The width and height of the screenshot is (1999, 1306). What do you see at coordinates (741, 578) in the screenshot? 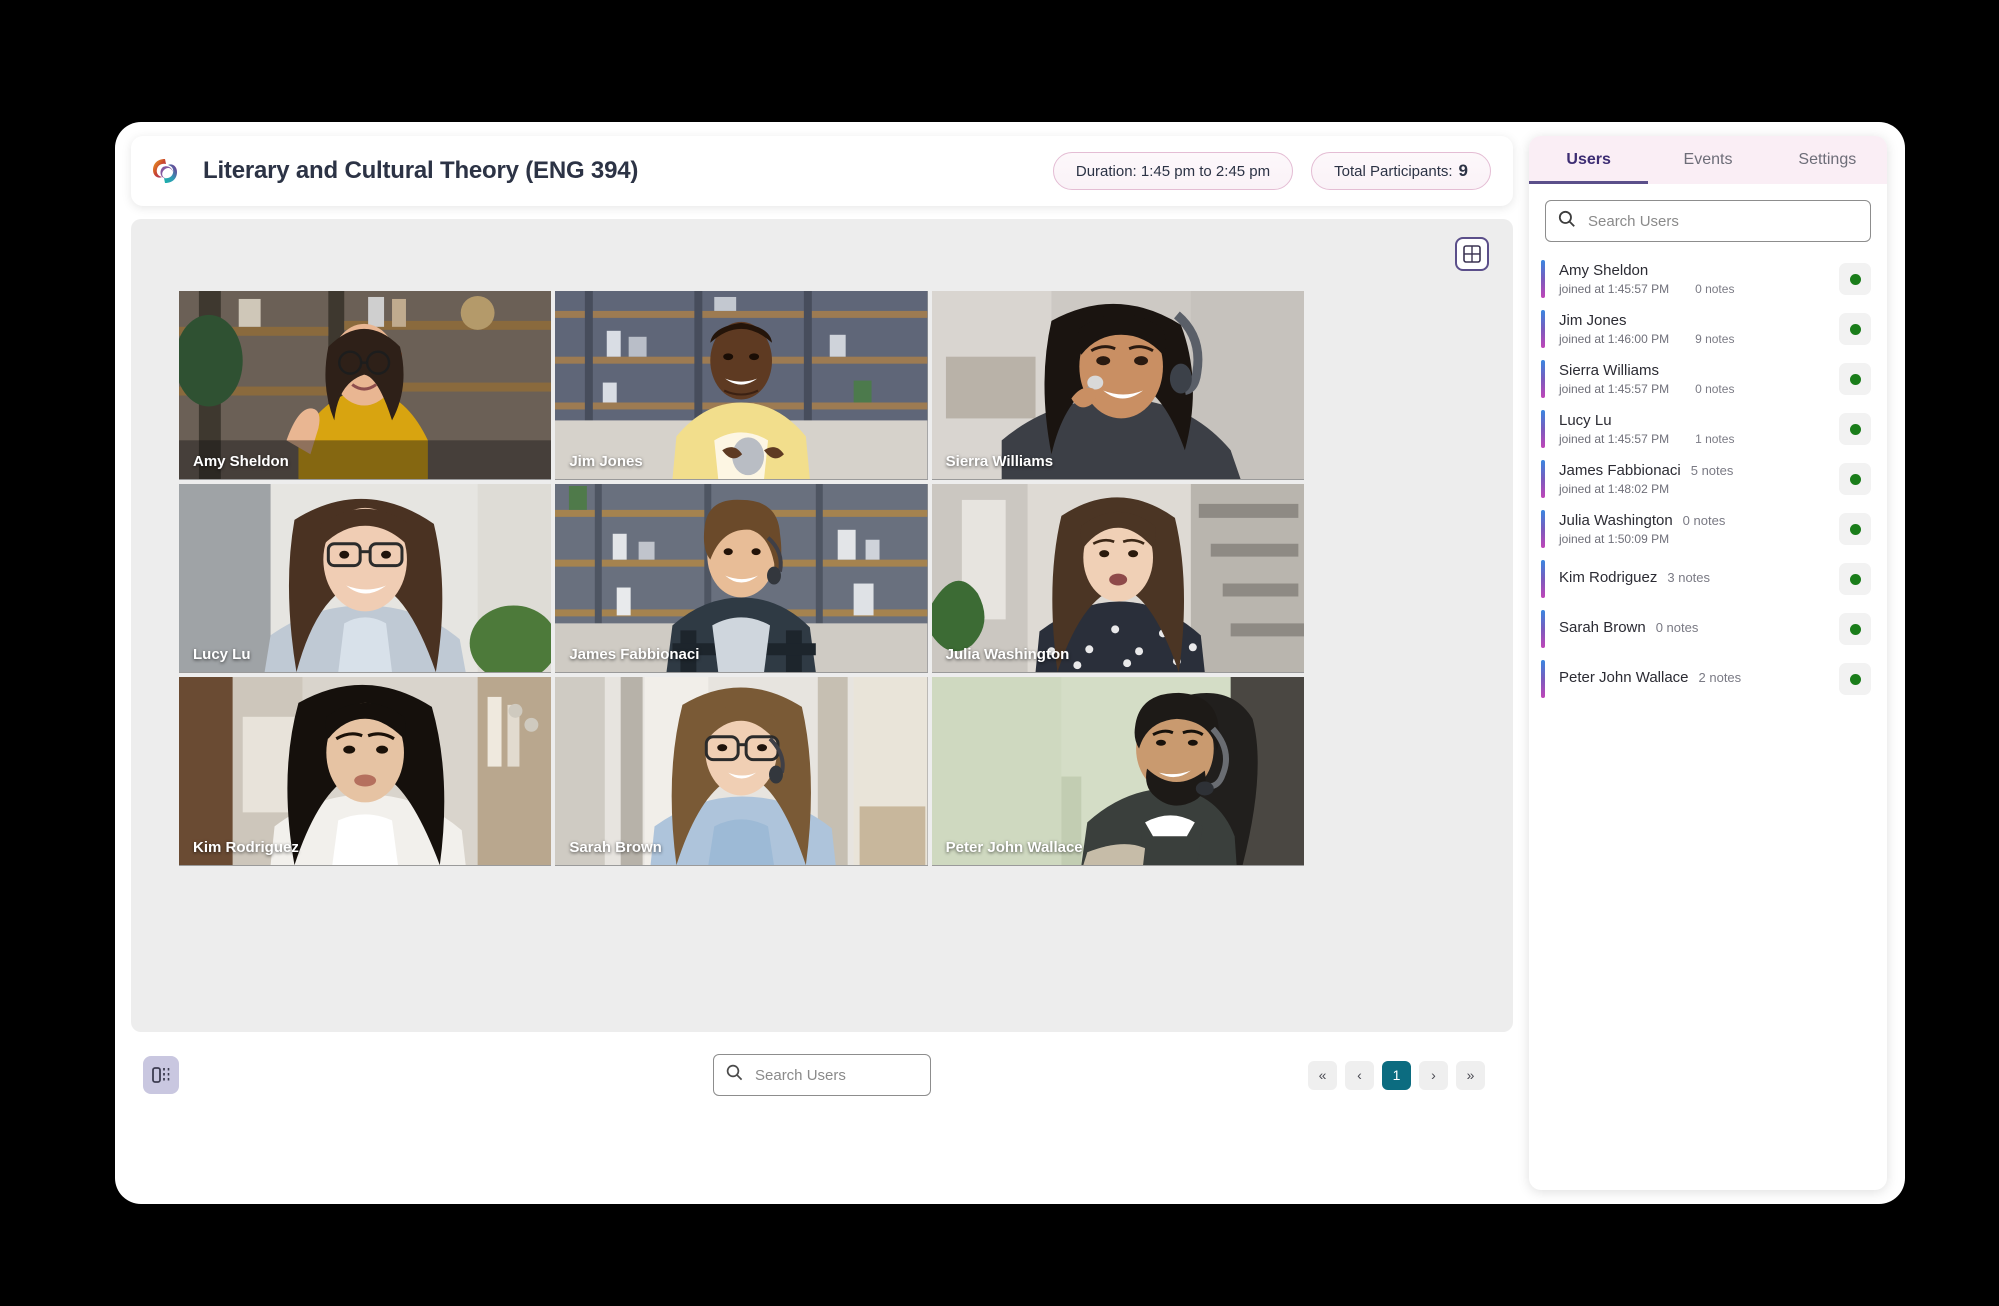
I see `video-tile: James Fabbionaci` at bounding box center [741, 578].